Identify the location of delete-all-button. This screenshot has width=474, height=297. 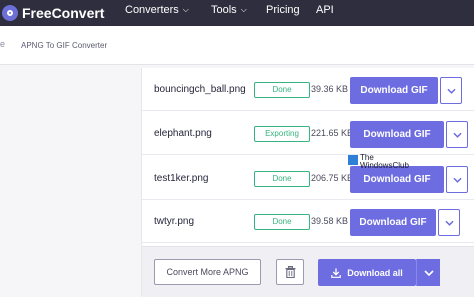
(290, 272).